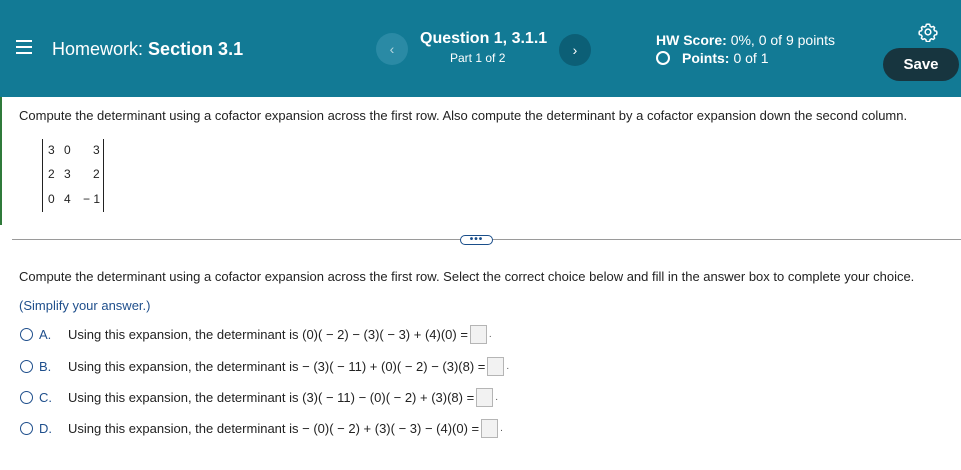 The height and width of the screenshot is (470, 961). I want to click on menu-icon, so click(24, 47).